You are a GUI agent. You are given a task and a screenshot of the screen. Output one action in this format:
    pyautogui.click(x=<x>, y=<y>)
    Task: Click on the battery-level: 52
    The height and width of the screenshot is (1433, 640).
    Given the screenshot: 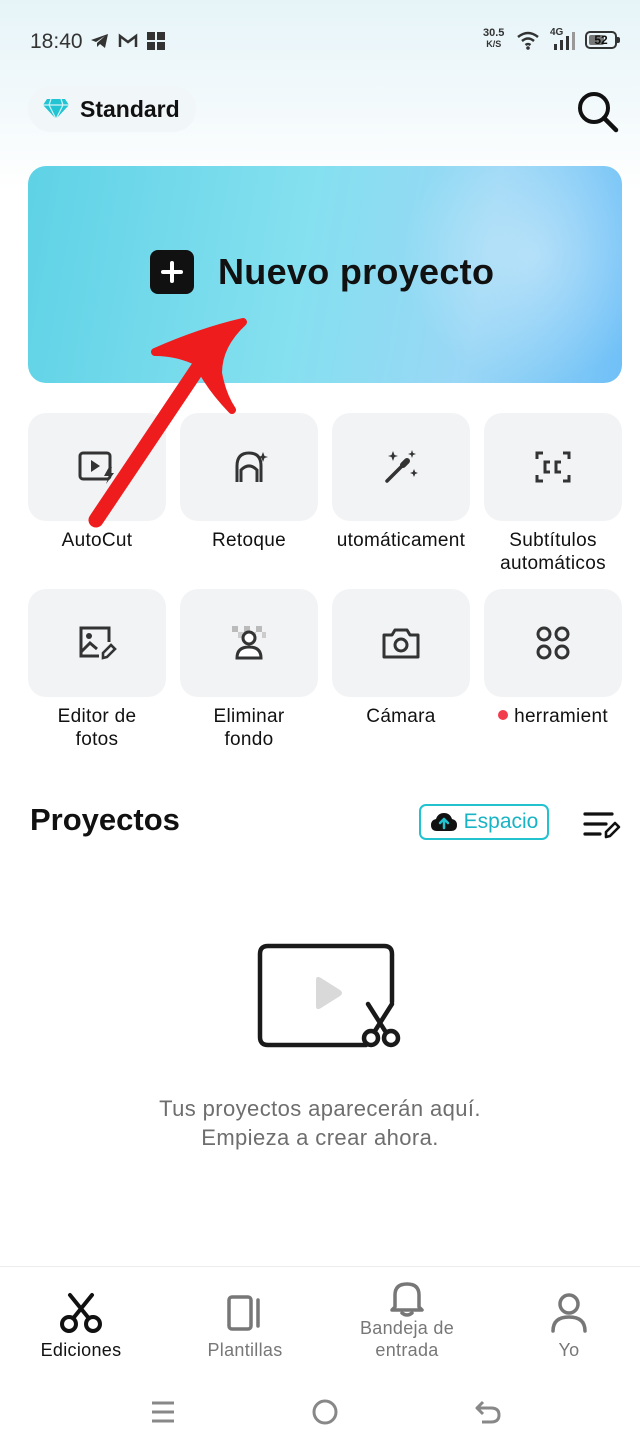 What is the action you would take?
    pyautogui.click(x=601, y=40)
    